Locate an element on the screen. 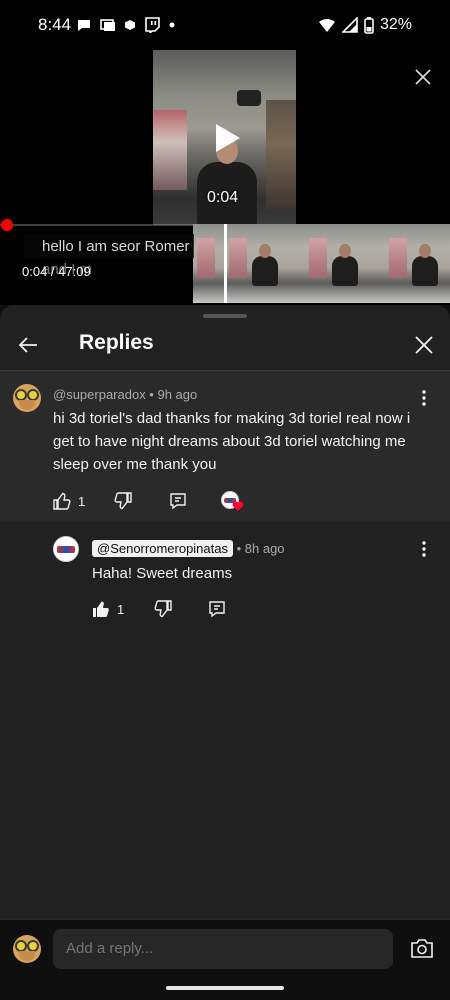 The image size is (450, 1000). progress-scrubber-handle is located at coordinates (7, 225).